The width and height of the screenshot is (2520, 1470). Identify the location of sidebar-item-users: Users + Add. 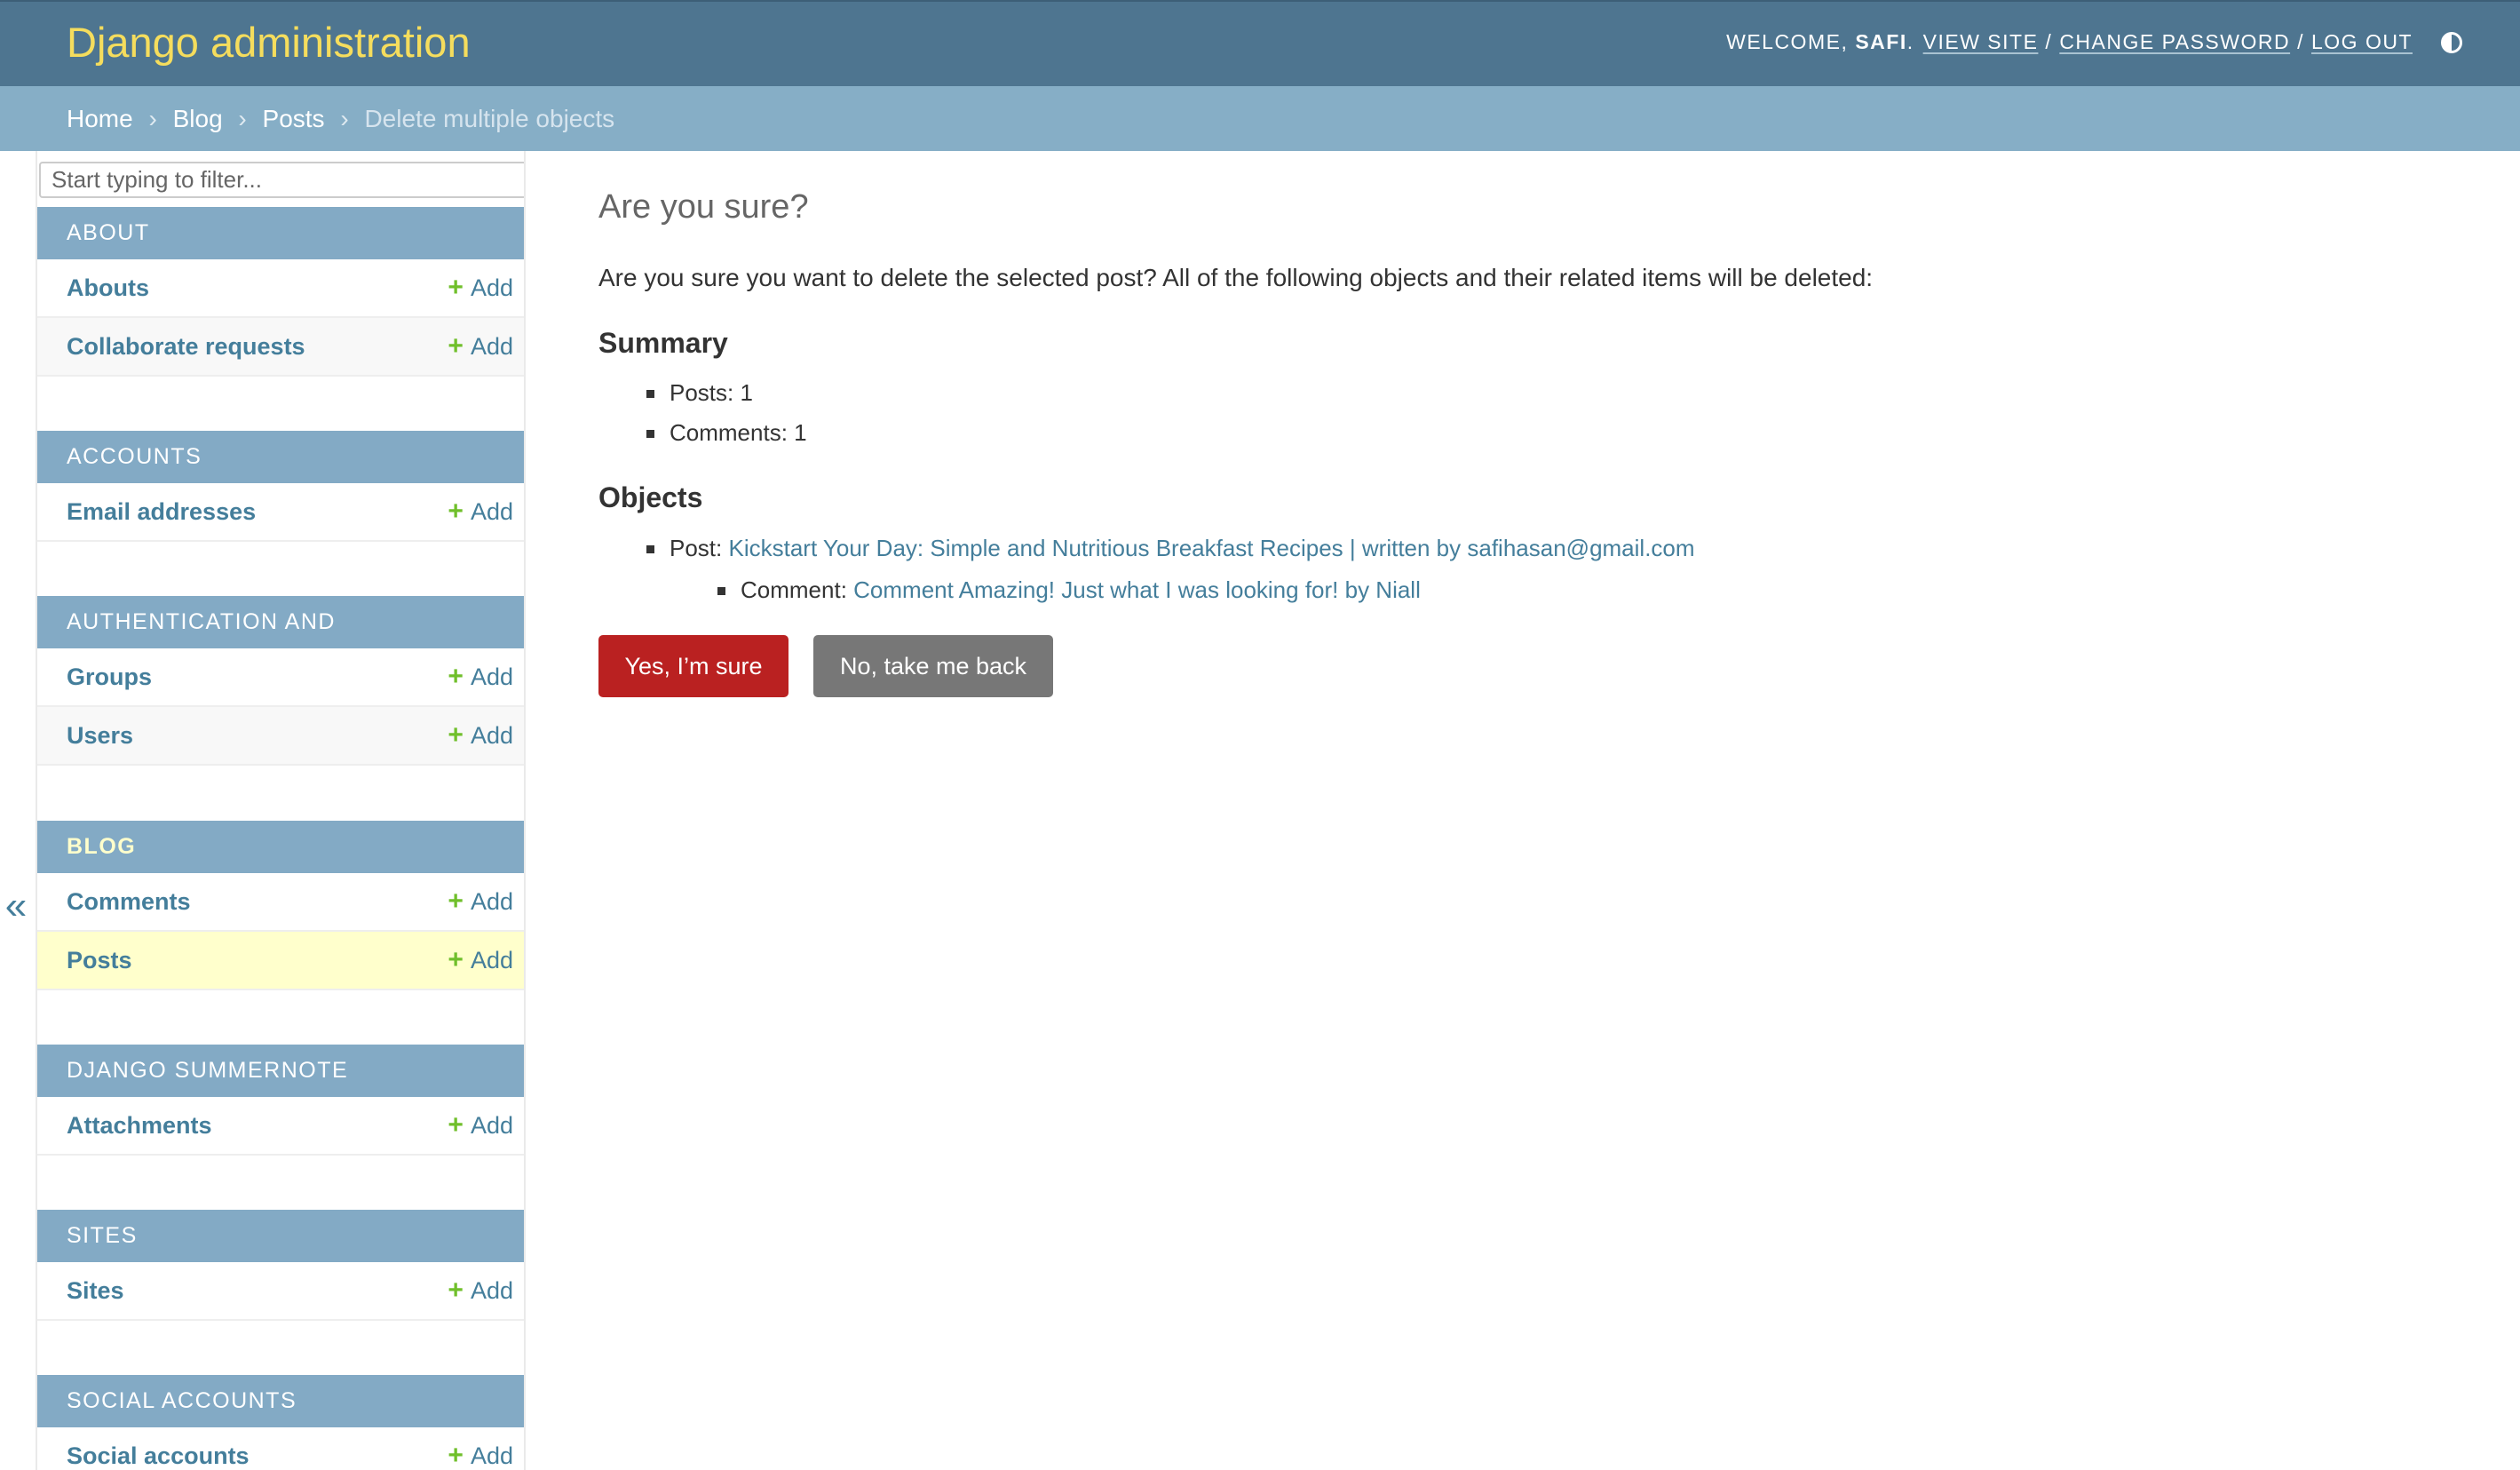
(280, 736).